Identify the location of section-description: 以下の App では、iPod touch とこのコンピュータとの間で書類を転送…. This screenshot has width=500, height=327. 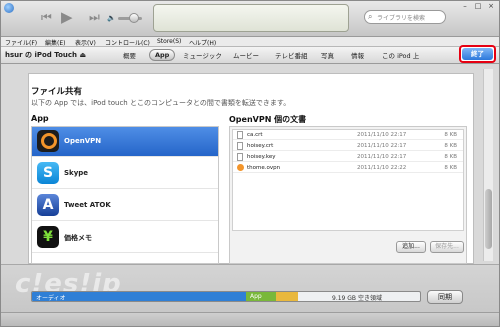
(161, 103).